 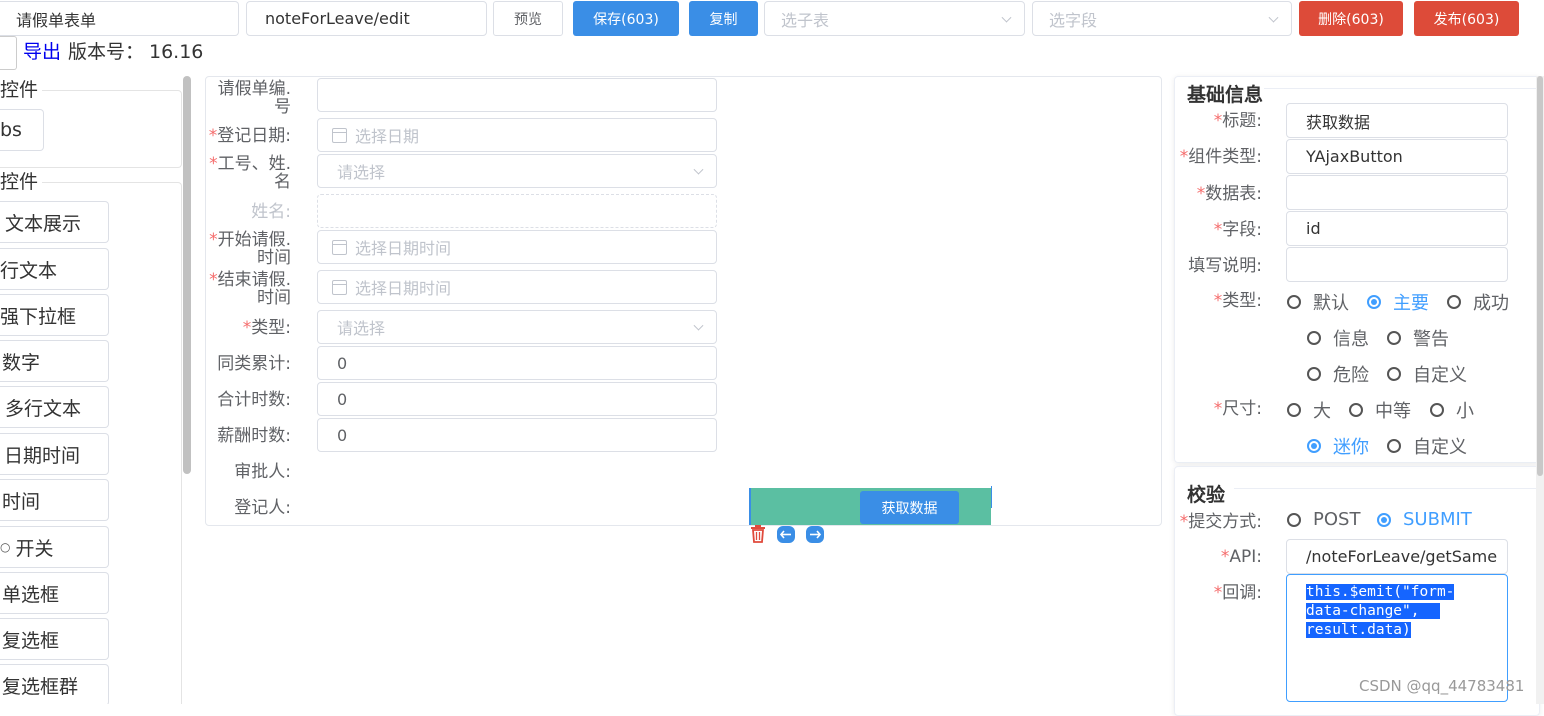 What do you see at coordinates (1424, 519) in the screenshot?
I see `submit-radio-submit: SUBMIT` at bounding box center [1424, 519].